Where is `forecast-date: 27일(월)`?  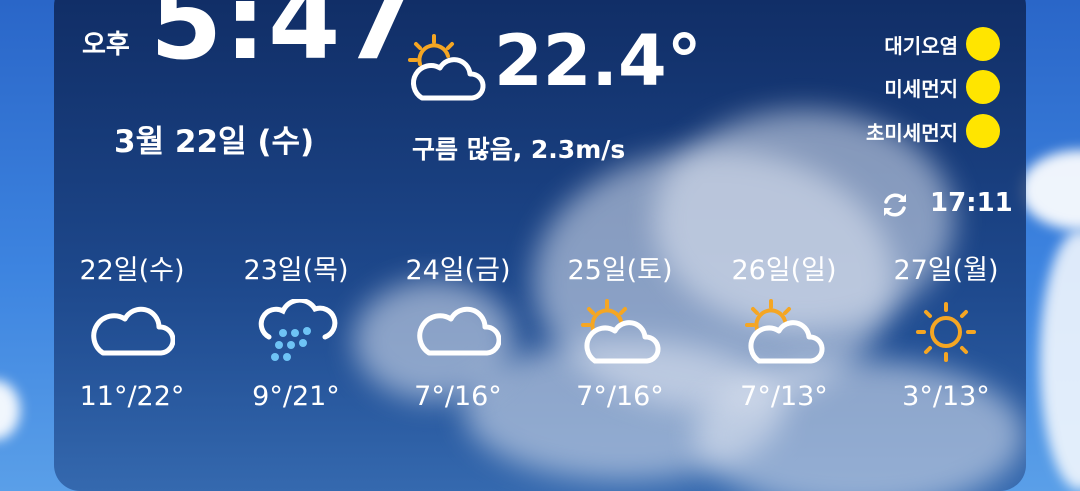 forecast-date: 27일(월) is located at coordinates (946, 270).